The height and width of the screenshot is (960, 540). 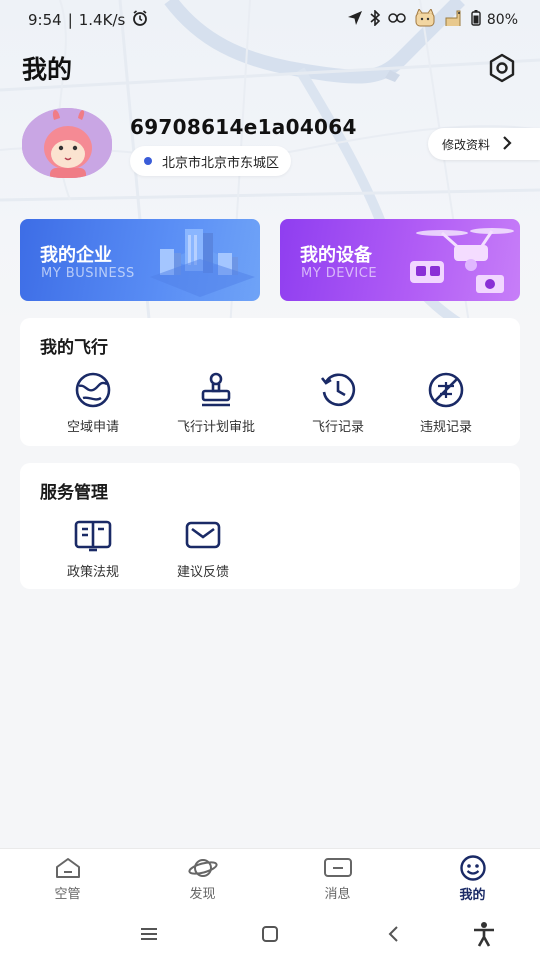 I want to click on flight-record-item: 飞行记录, so click(x=338, y=405).